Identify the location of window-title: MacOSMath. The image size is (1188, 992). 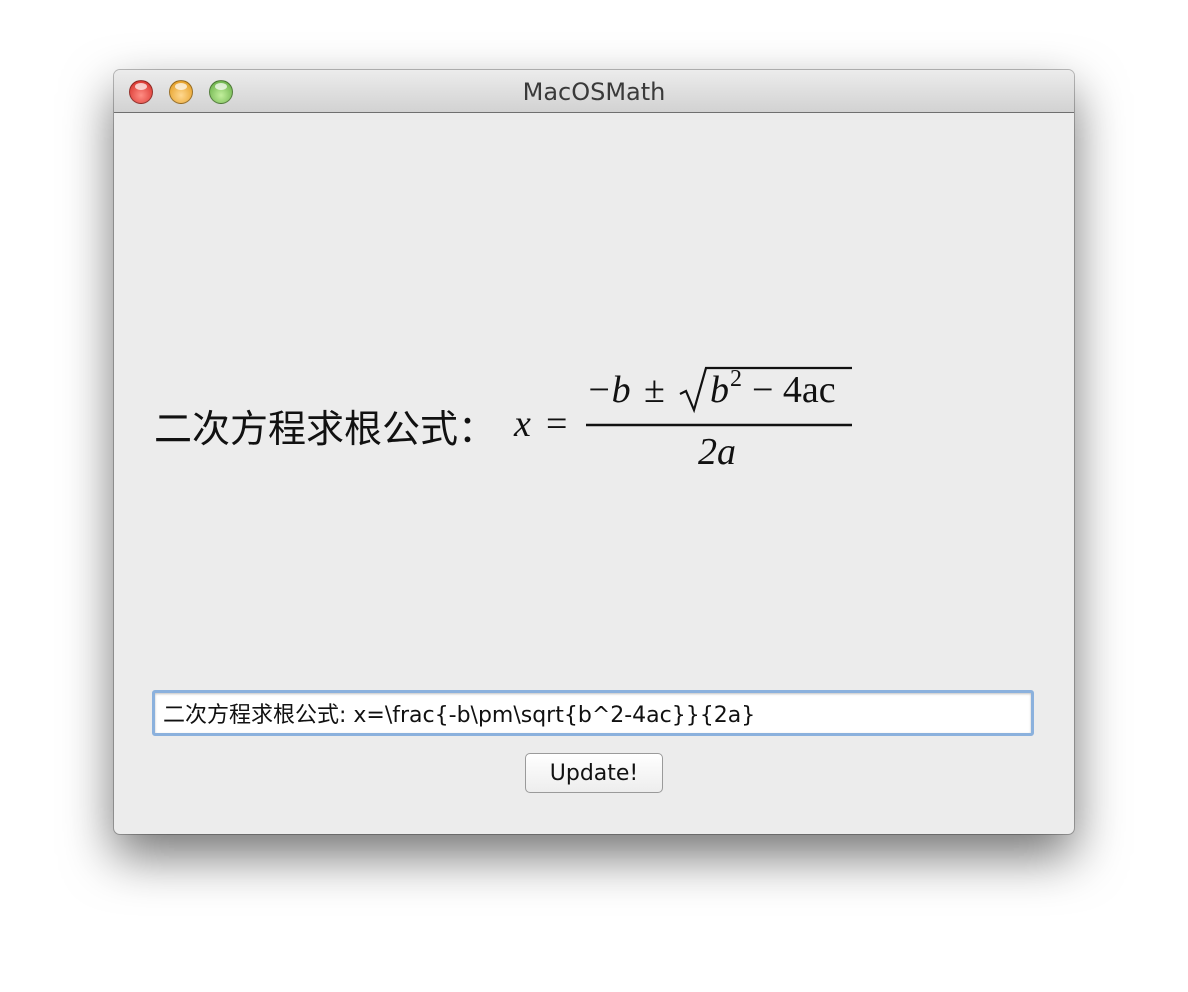
(594, 92).